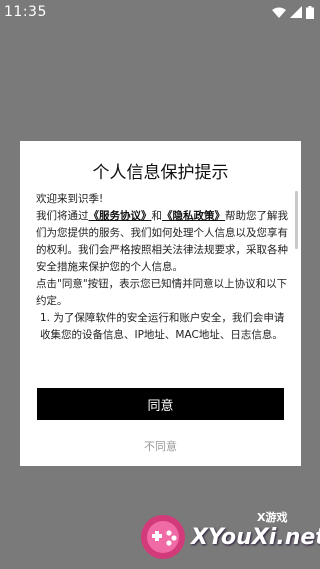 The image size is (320, 569). I want to click on scrollbar-thumb, so click(296, 220).